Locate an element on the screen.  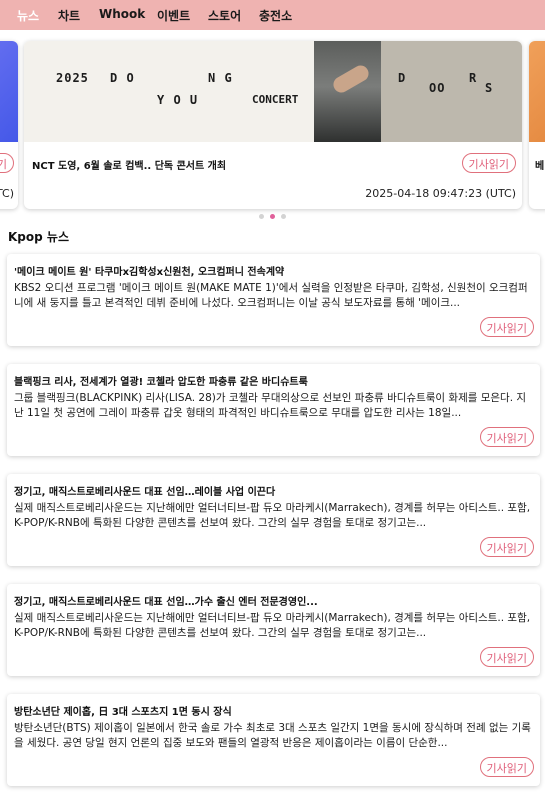
tab-chart: 차트 is located at coordinates (69, 15).